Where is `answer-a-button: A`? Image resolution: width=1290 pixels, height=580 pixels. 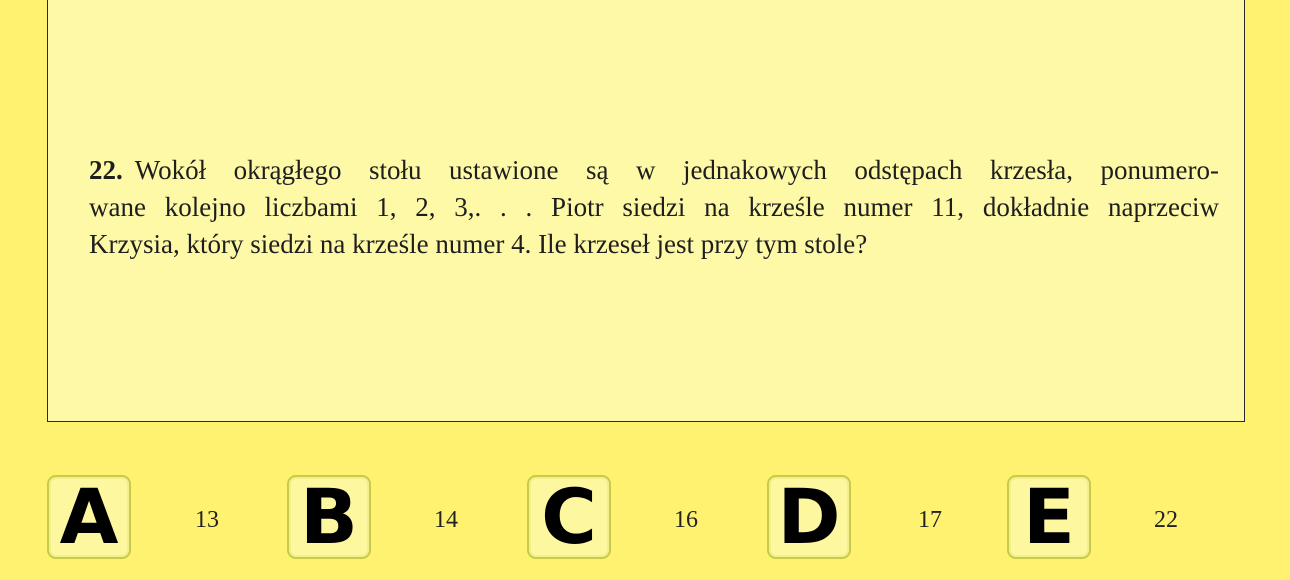
answer-a-button: A is located at coordinates (89, 517).